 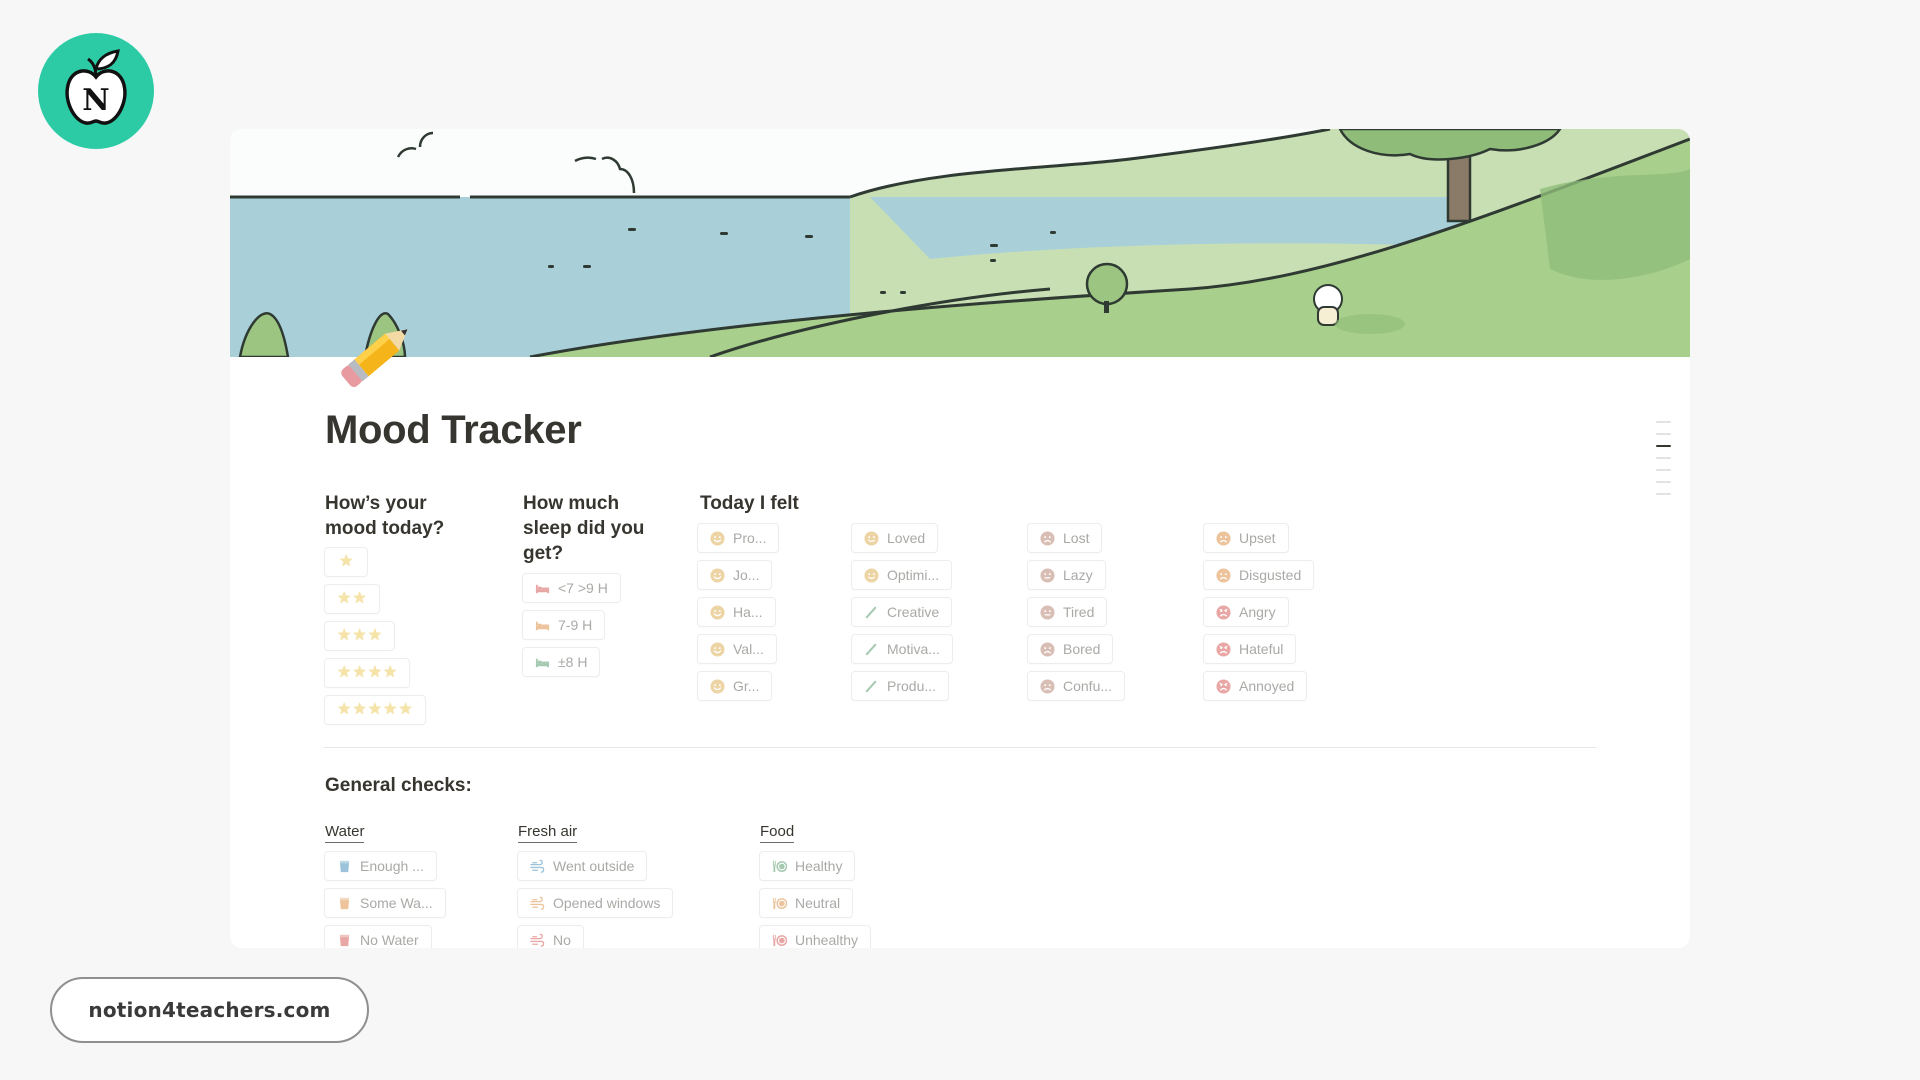 What do you see at coordinates (1267, 686) in the screenshot?
I see `option-label: Annoyed` at bounding box center [1267, 686].